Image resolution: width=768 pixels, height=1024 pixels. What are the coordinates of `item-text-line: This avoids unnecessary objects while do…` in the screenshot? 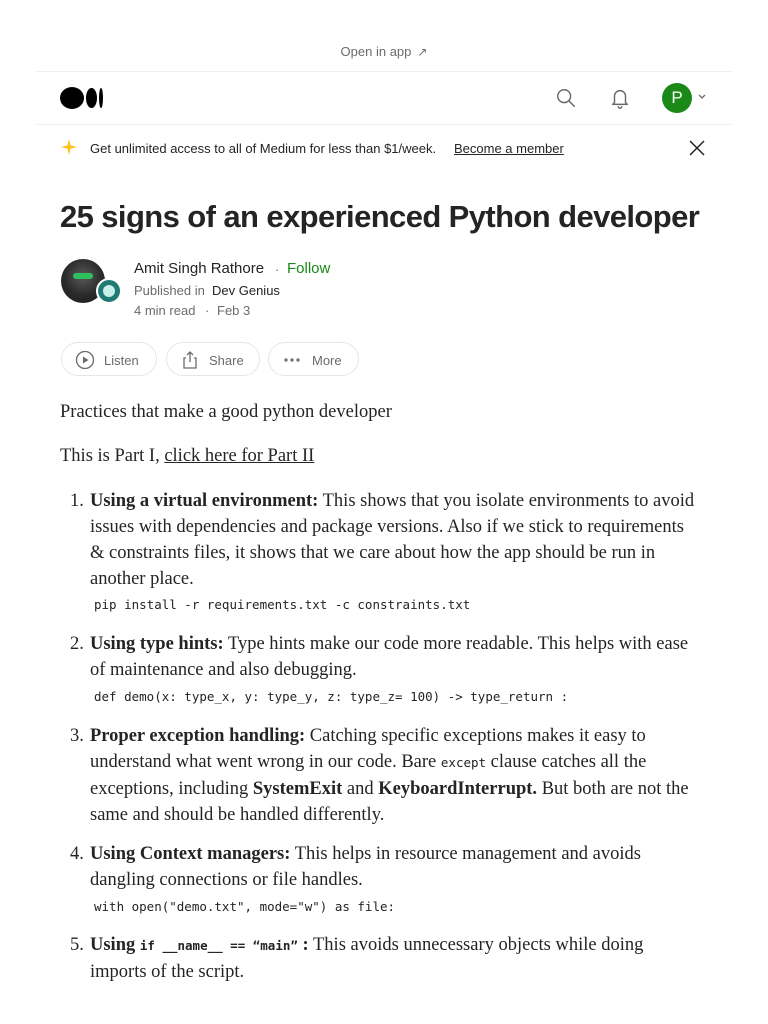 It's located at (476, 945).